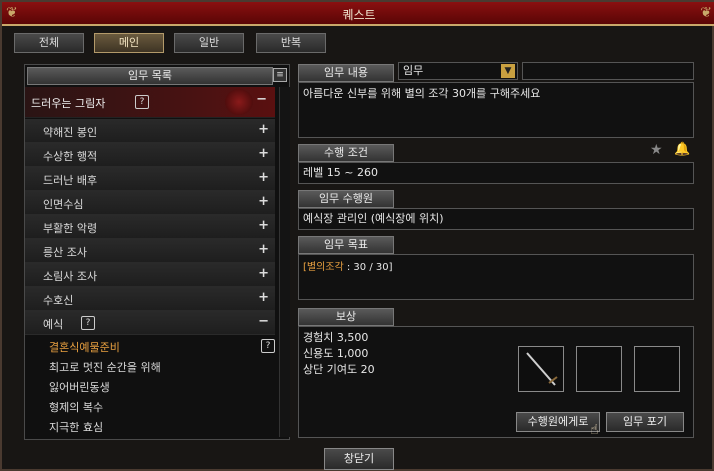 The image size is (714, 471). Describe the element at coordinates (323, 267) in the screenshot. I see `goal-item: [별의조각` at that location.